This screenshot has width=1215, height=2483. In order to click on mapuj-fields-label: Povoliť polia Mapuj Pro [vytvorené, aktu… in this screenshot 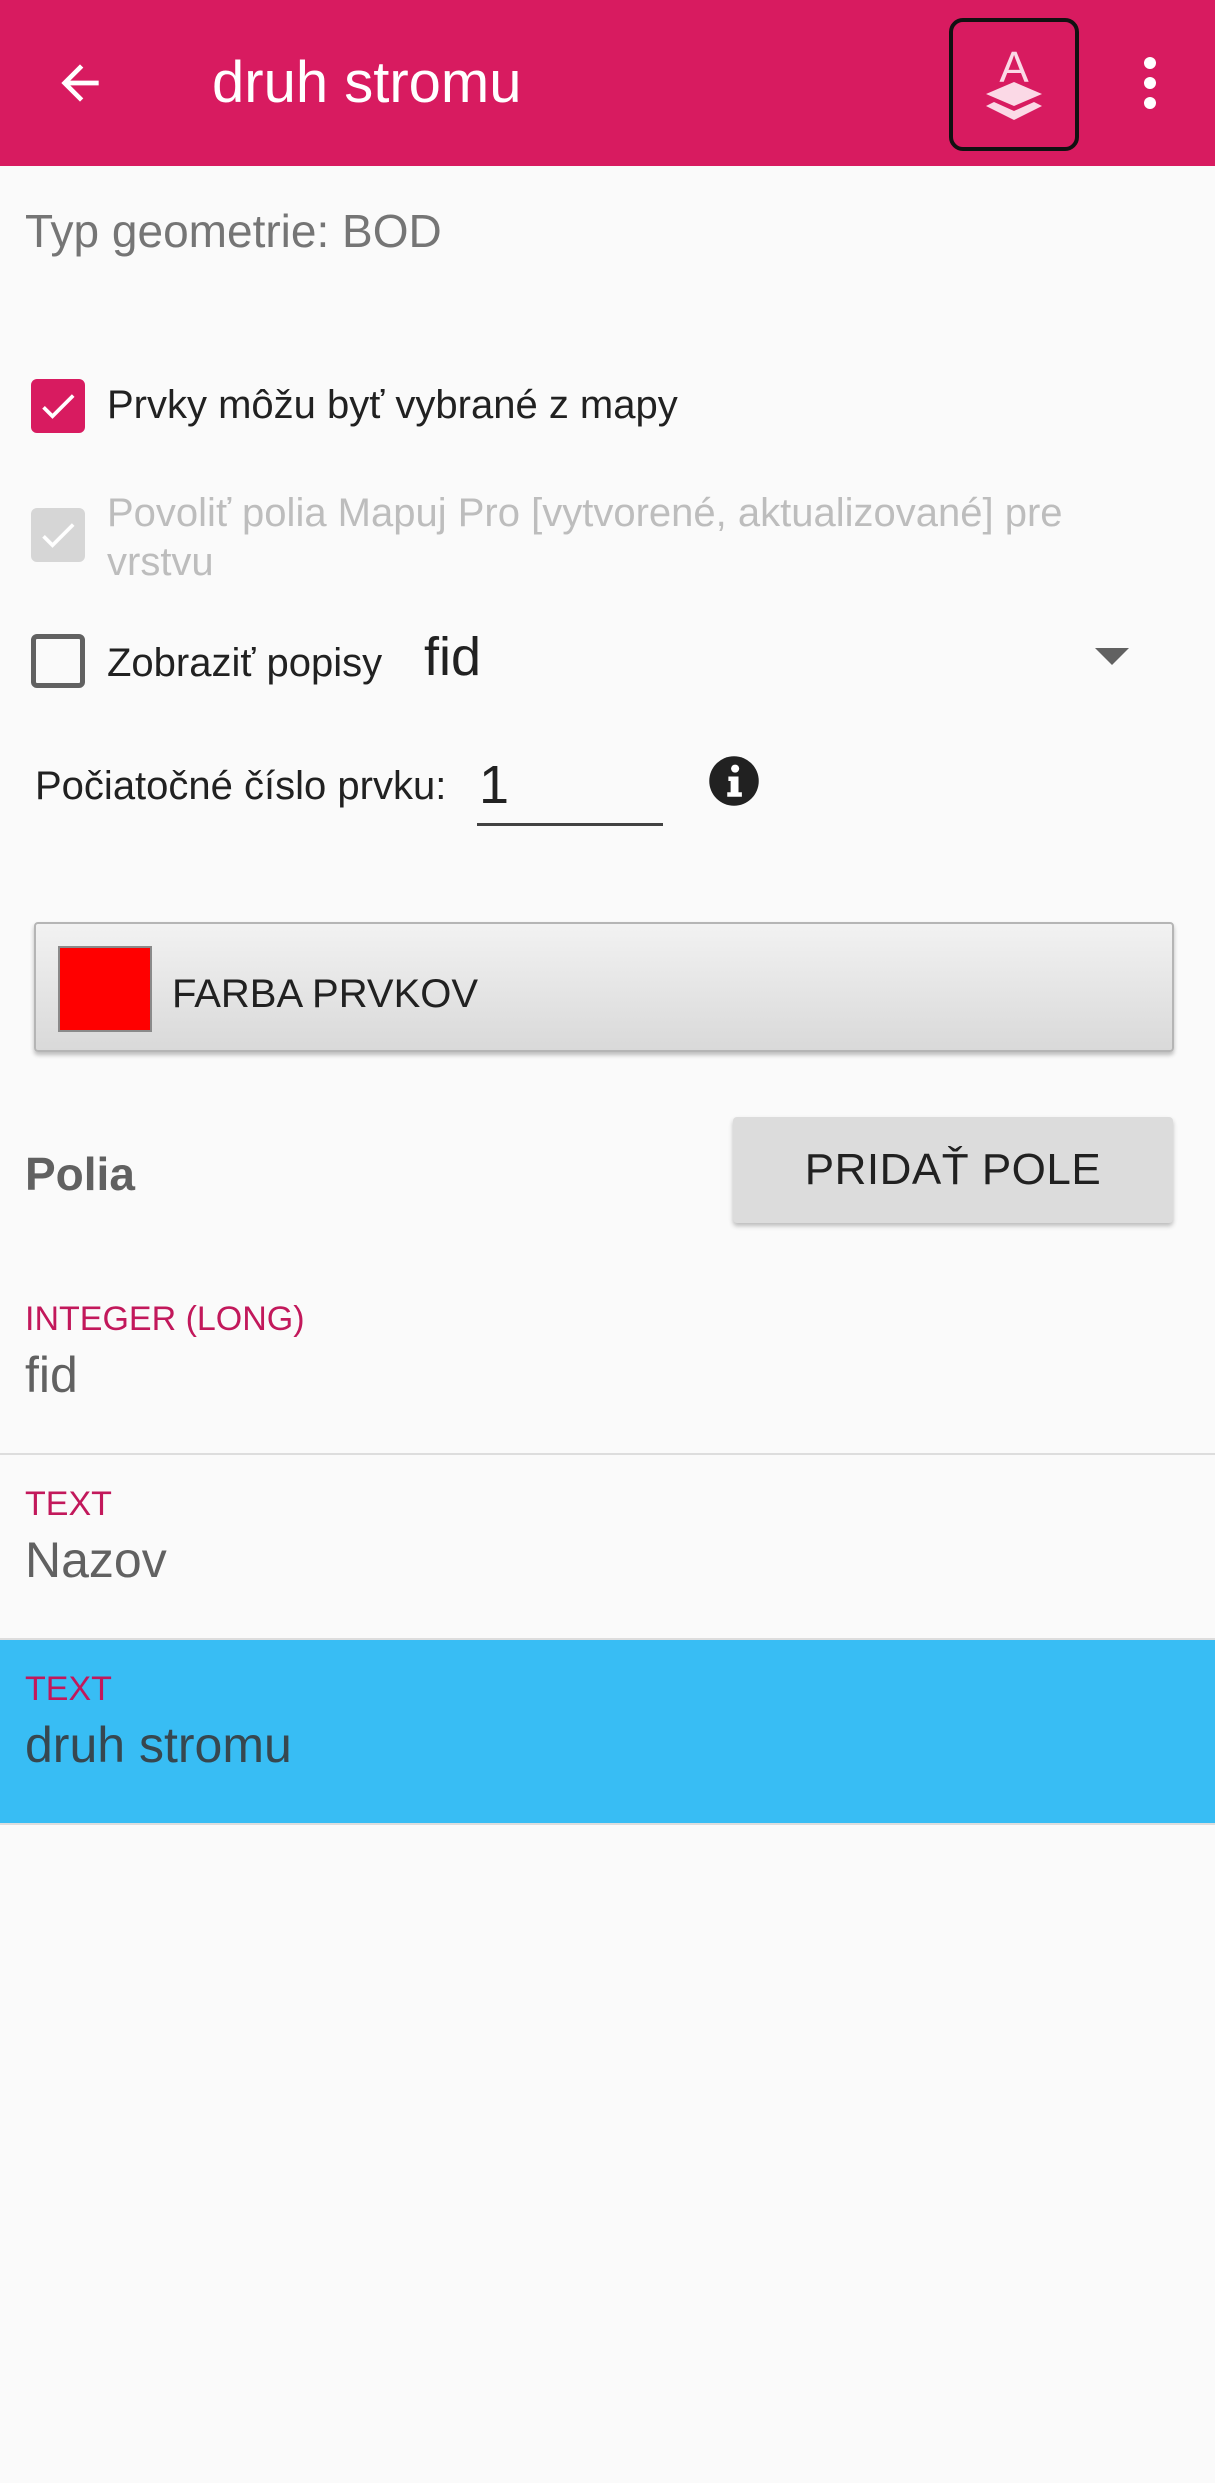, I will do `click(585, 537)`.